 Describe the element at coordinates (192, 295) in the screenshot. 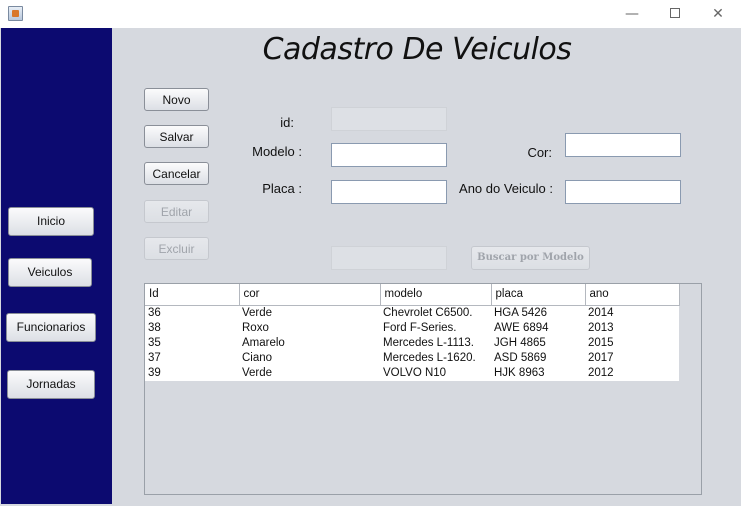

I see `column-header-id: Id` at that location.